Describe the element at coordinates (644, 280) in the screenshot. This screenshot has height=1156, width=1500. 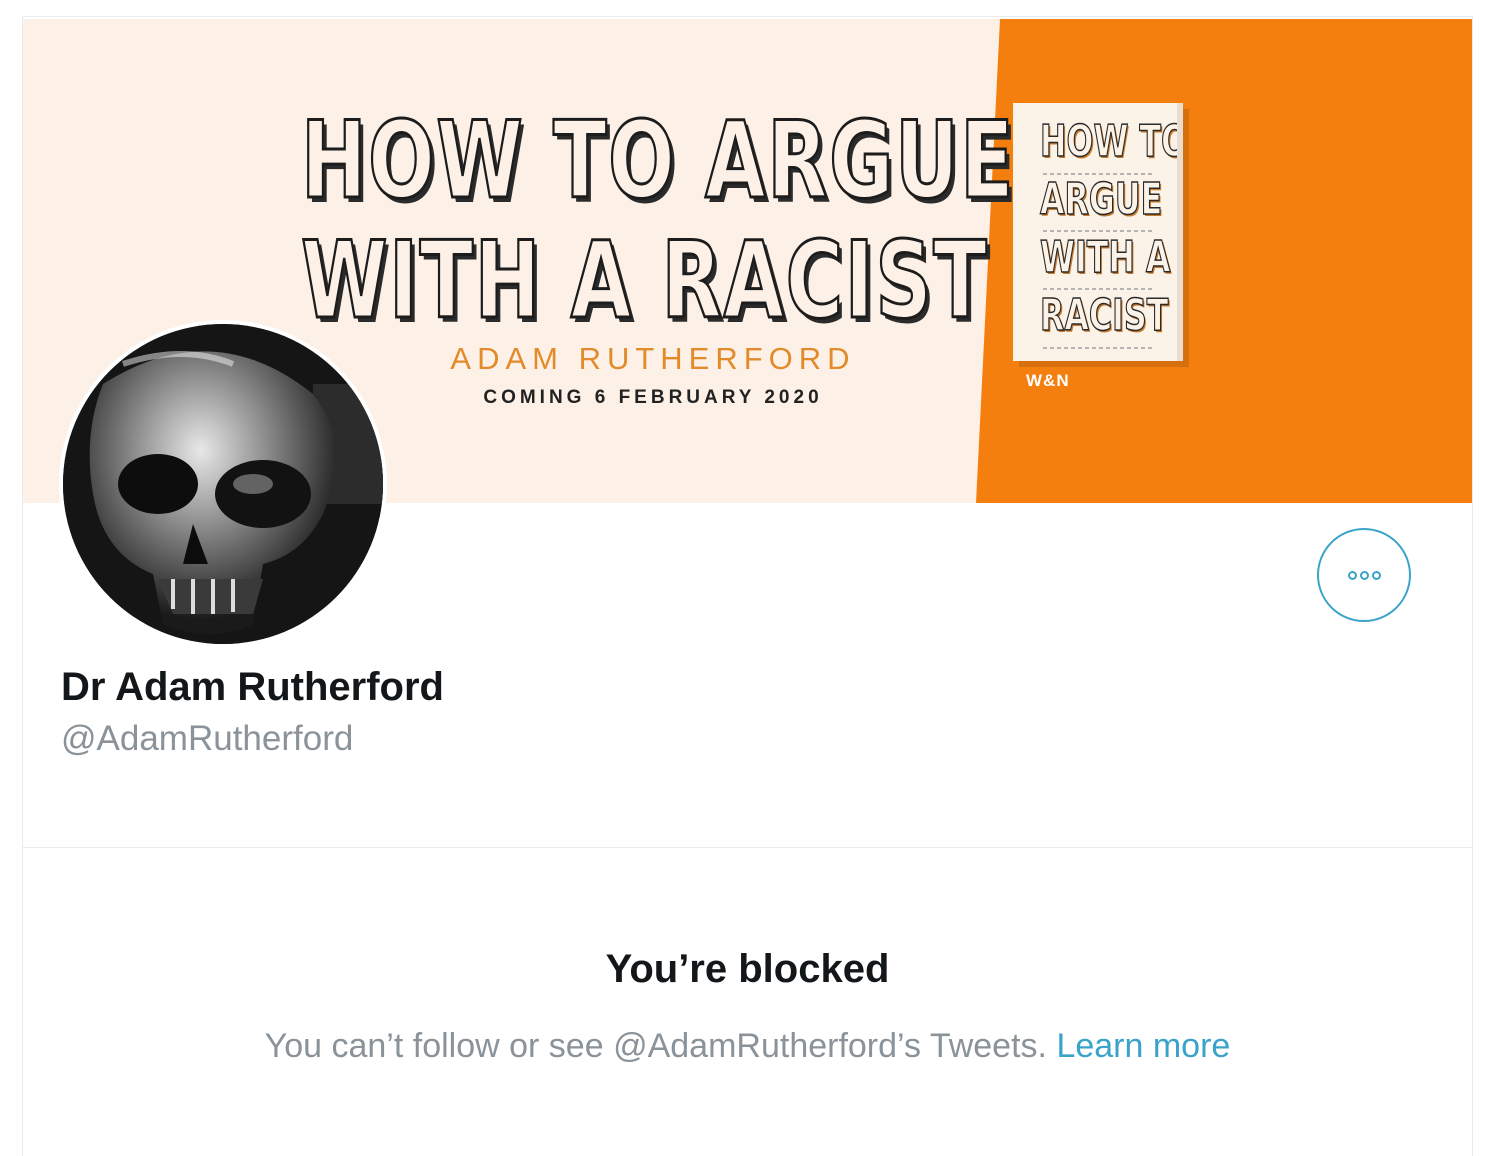
I see `banner-title-line-2: WITH A RACIST` at that location.